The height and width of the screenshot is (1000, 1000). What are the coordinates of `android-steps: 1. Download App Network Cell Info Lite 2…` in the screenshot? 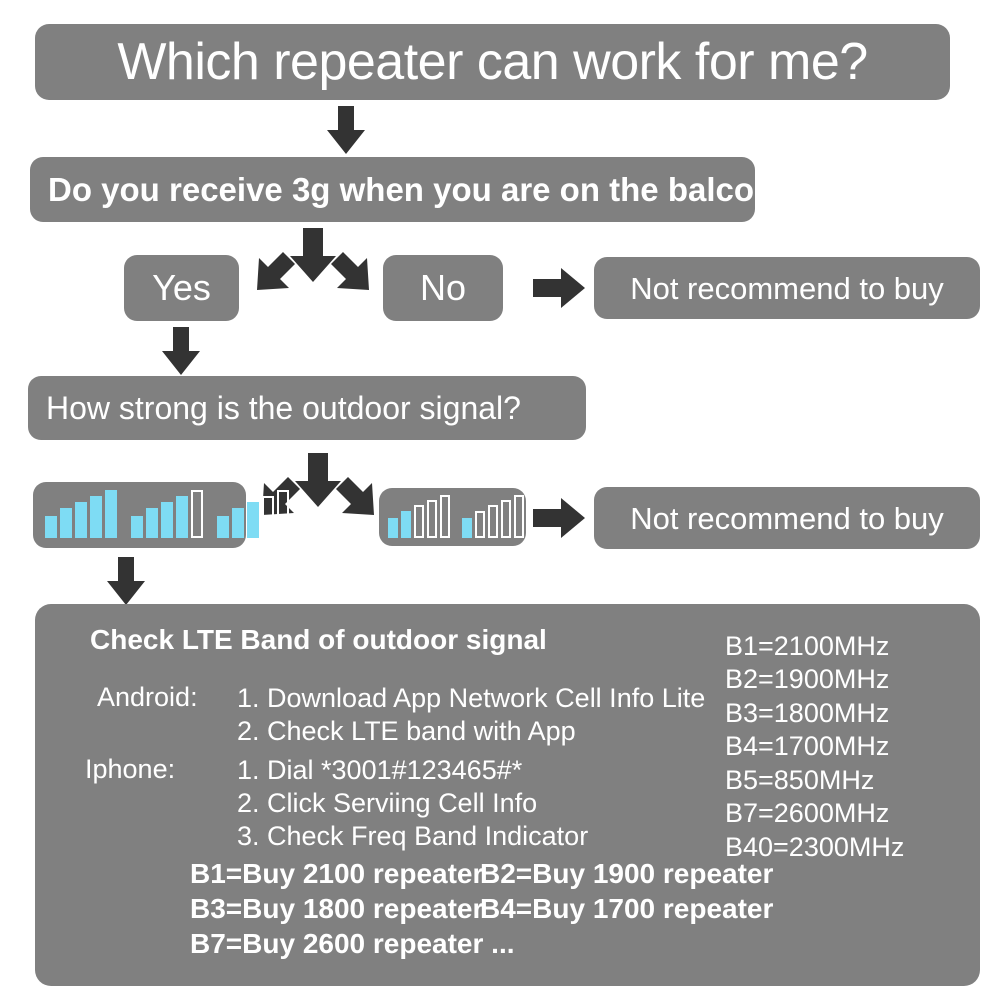 It's located at (471, 715).